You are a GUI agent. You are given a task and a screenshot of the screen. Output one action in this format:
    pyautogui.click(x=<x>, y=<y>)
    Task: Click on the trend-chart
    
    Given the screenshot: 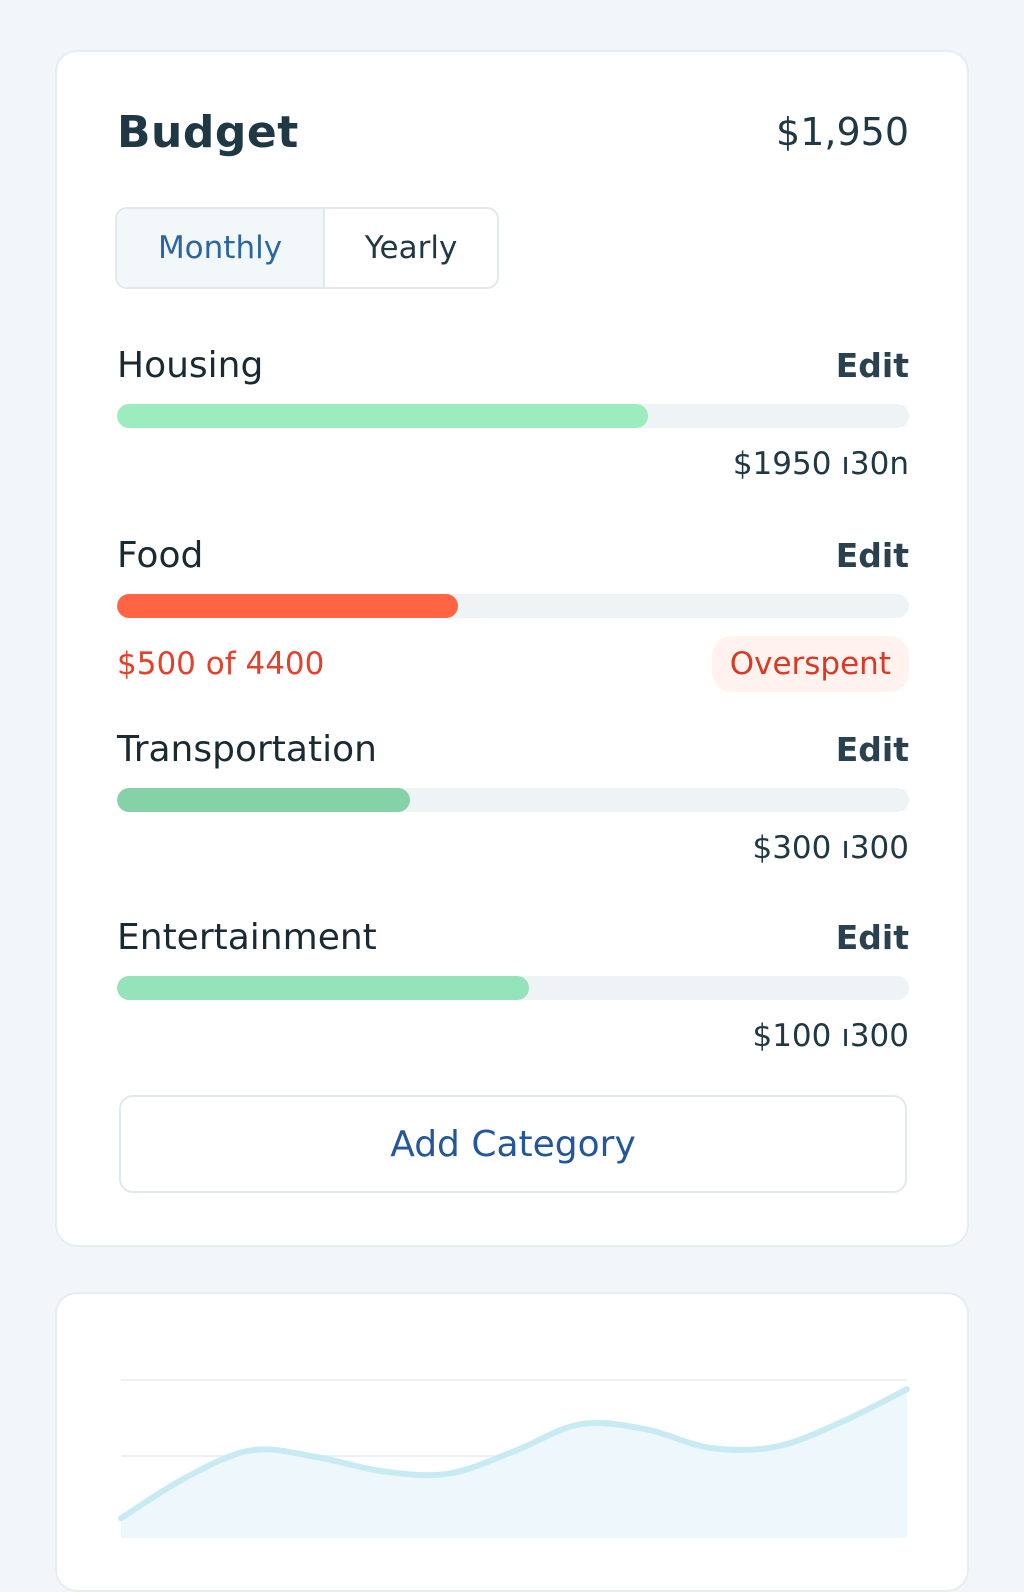 What is the action you would take?
    pyautogui.click(x=514, y=1458)
    